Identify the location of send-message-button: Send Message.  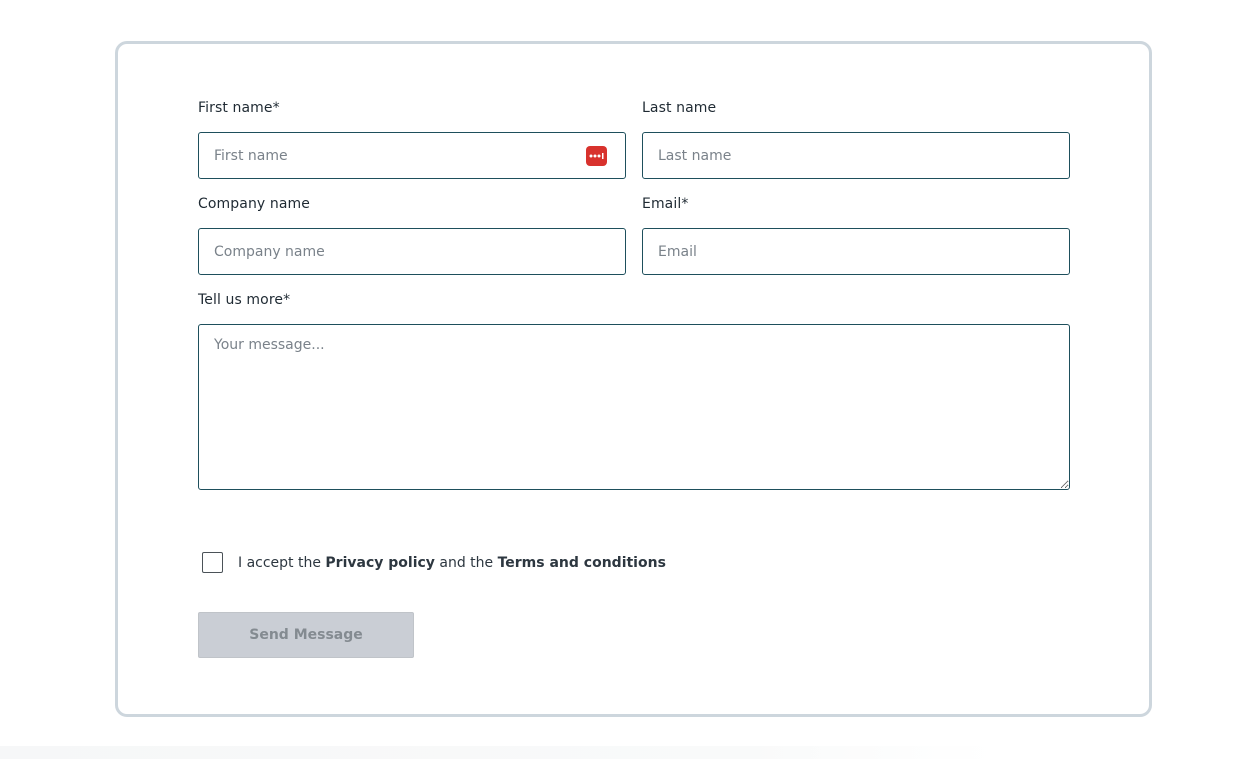
(306, 635).